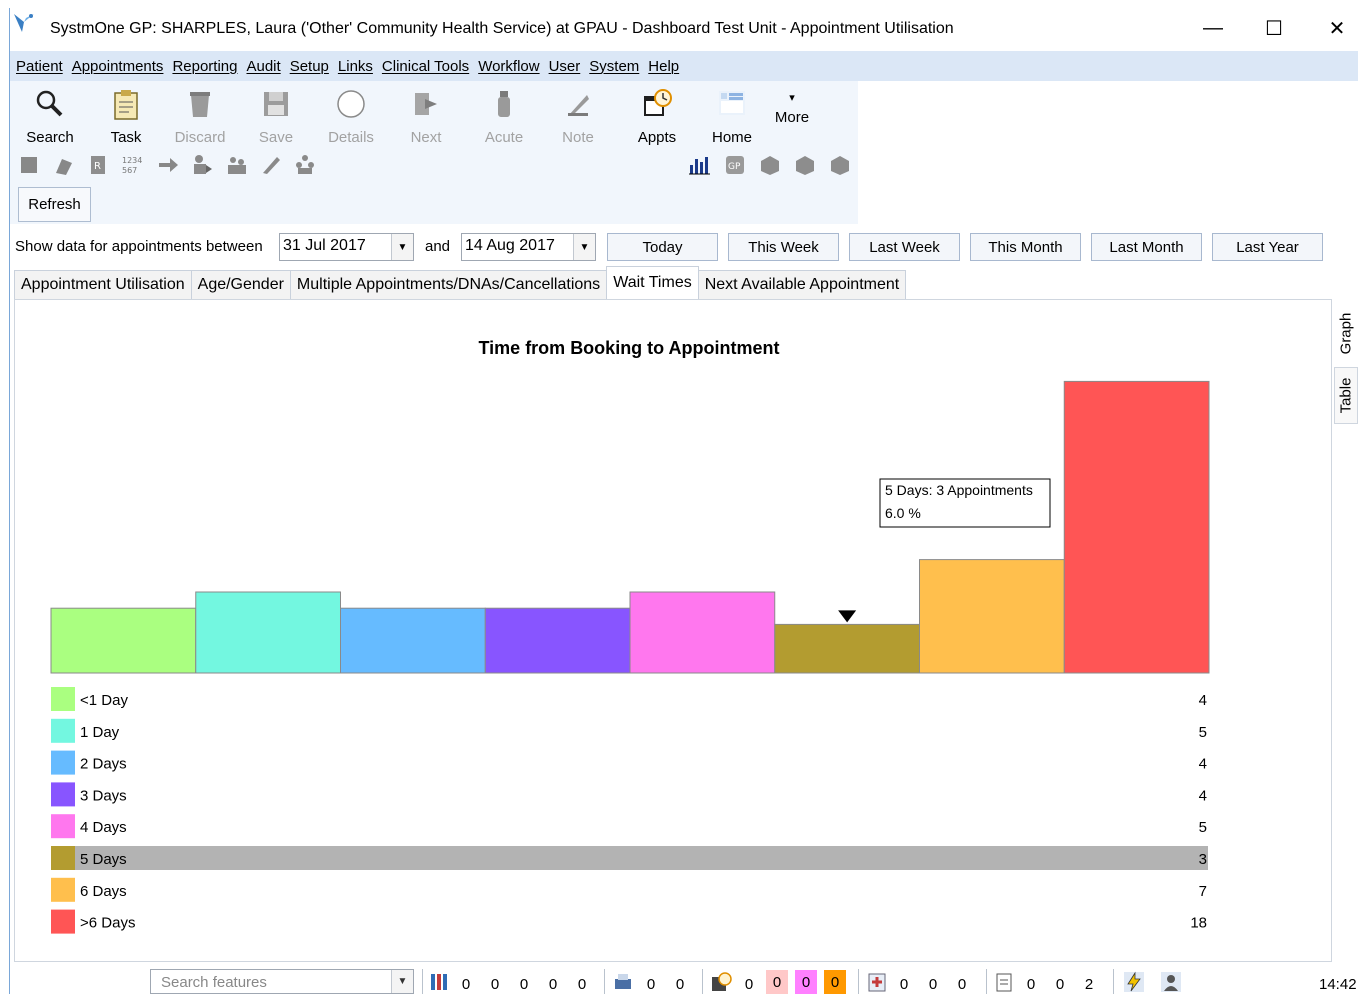  Describe the element at coordinates (986, 981) in the screenshot. I see `status-divider` at that location.